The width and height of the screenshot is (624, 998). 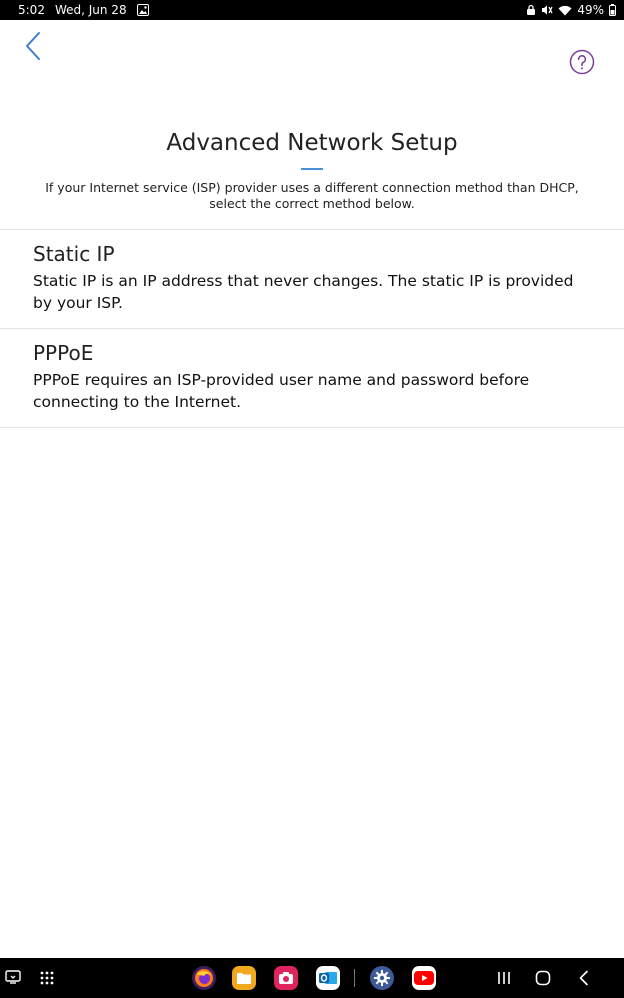 I want to click on youtube-icon, so click(x=424, y=978).